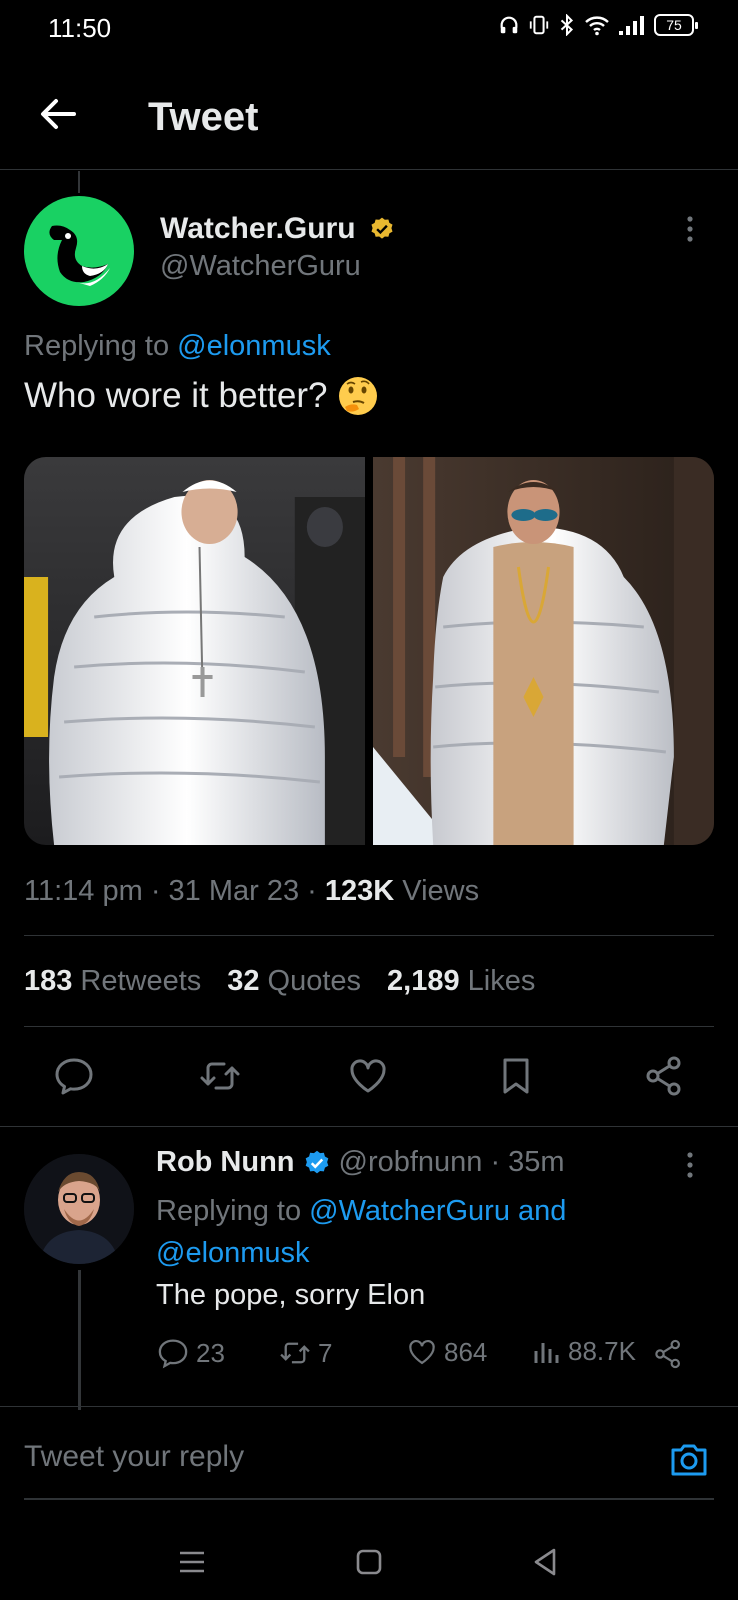  I want to click on reply-composer-input: Tweet your reply, so click(134, 1457).